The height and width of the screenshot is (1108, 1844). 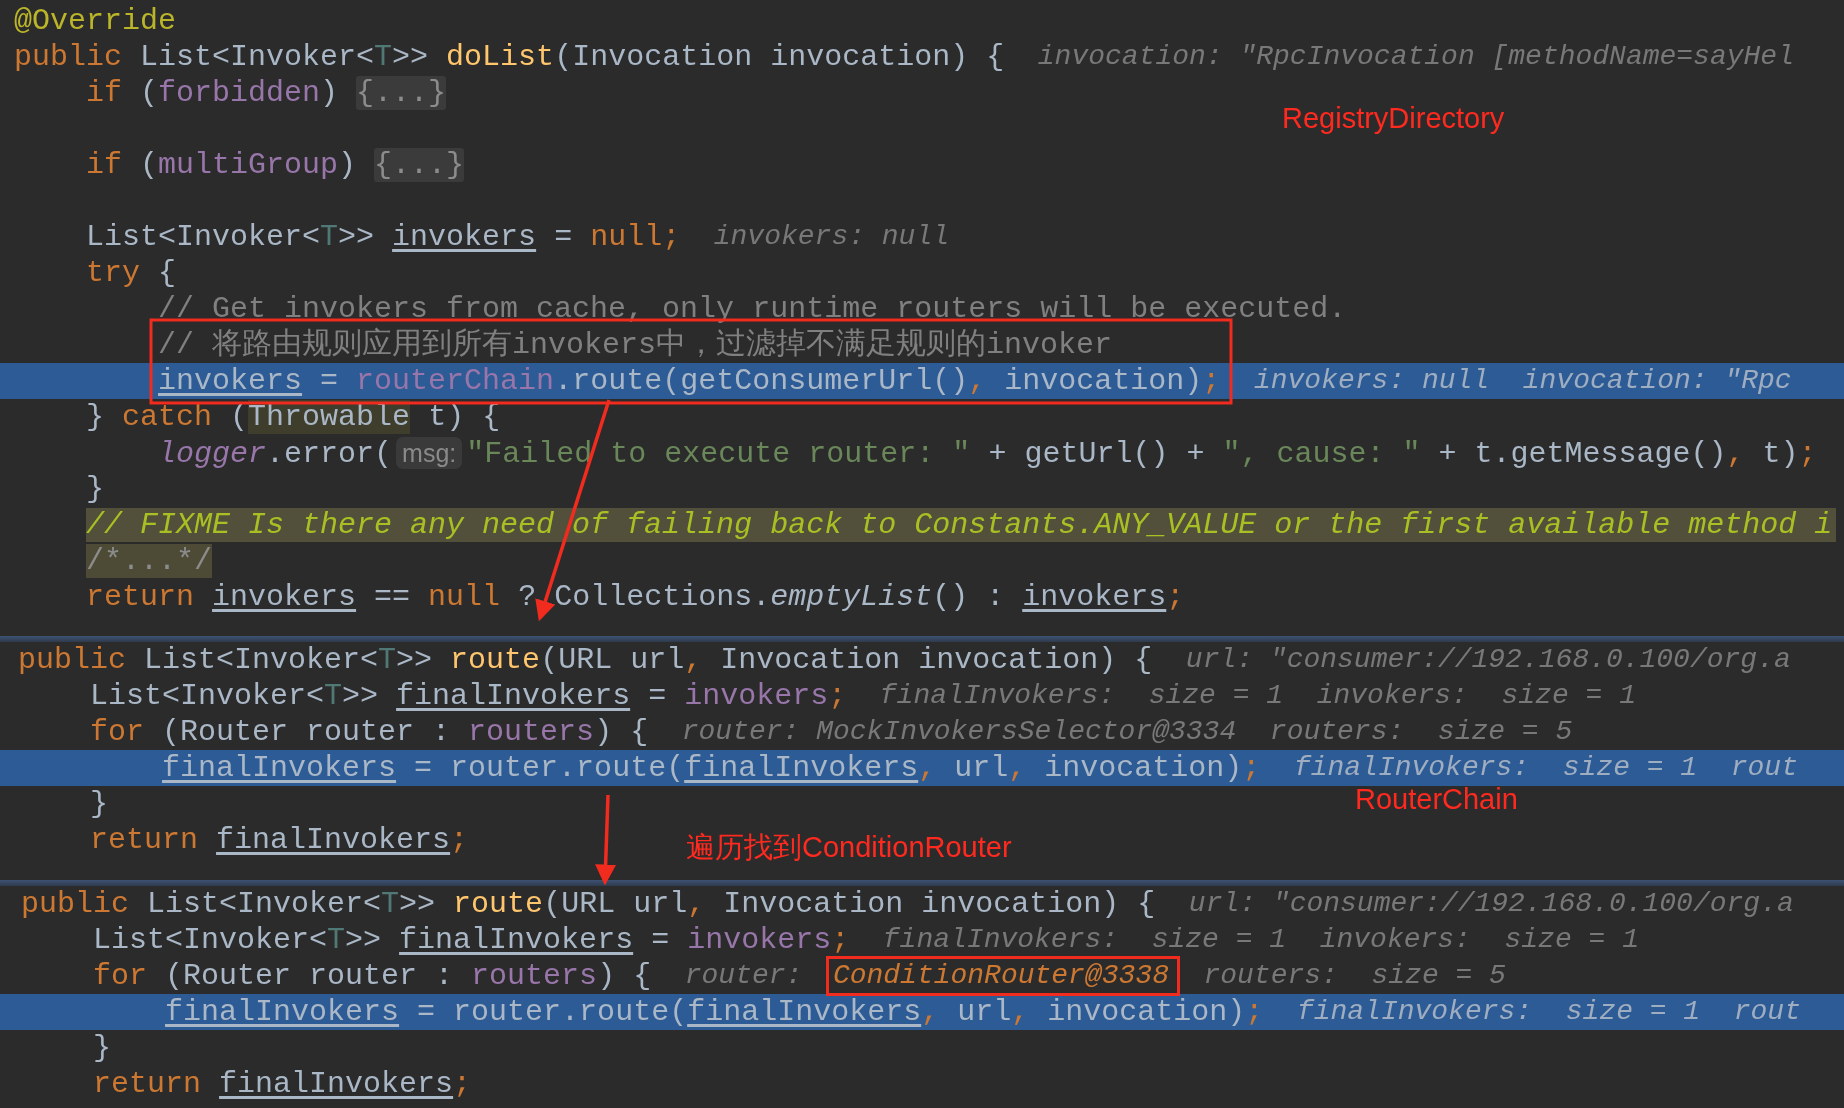 I want to click on inline-debug-value: router:, so click(x=743, y=976).